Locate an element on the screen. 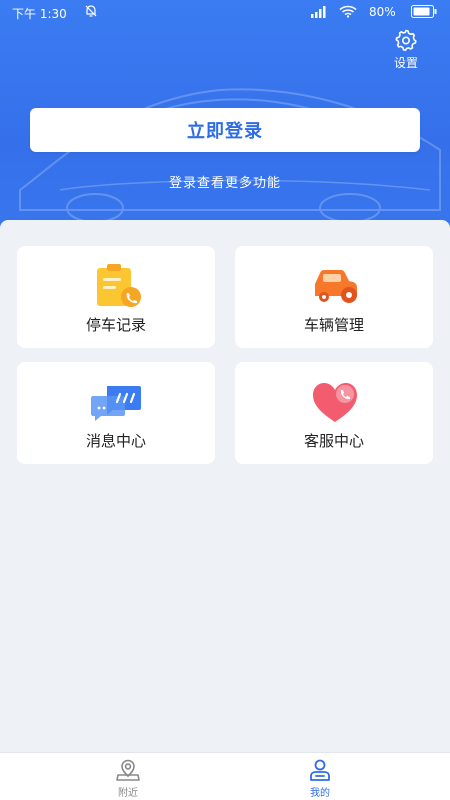 Image resolution: width=450 pixels, height=800 pixels. vehicle-management-card: 车辆管理 is located at coordinates (334, 297).